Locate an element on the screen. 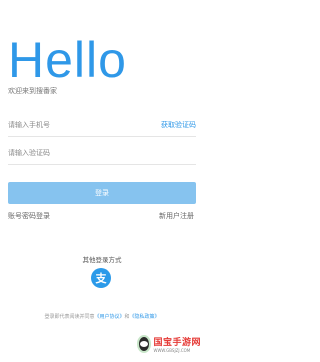 This screenshot has height=362, width=320. other-login-title: 其他登录方式 is located at coordinates (102, 260).